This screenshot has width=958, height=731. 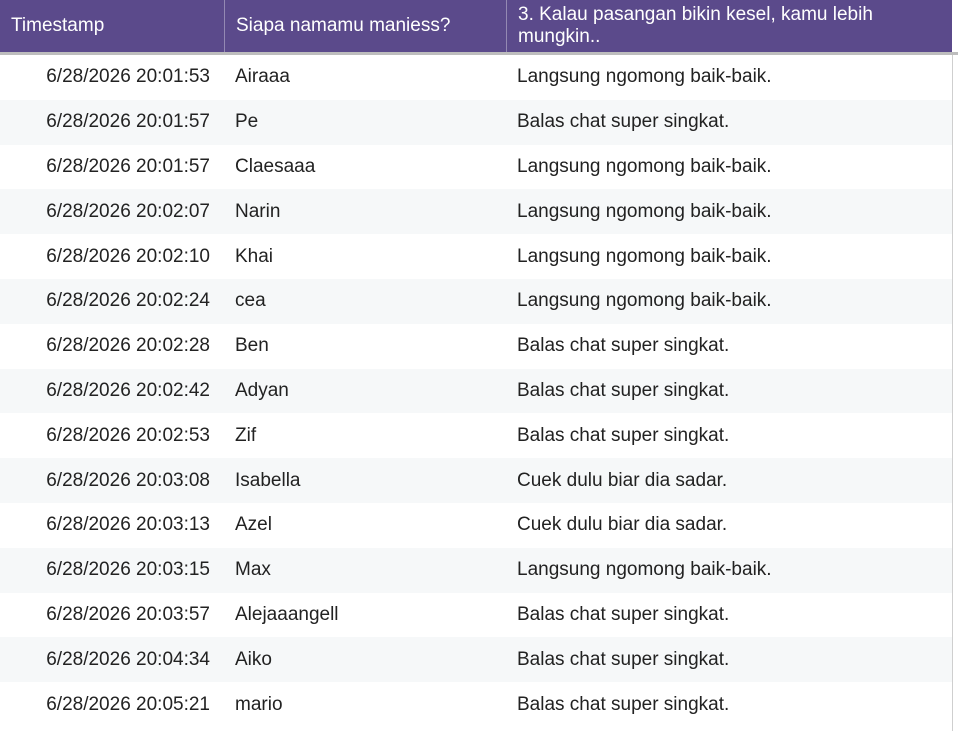 I want to click on cell-timestamp: 6/28/2026 20:02:24, so click(x=112, y=301).